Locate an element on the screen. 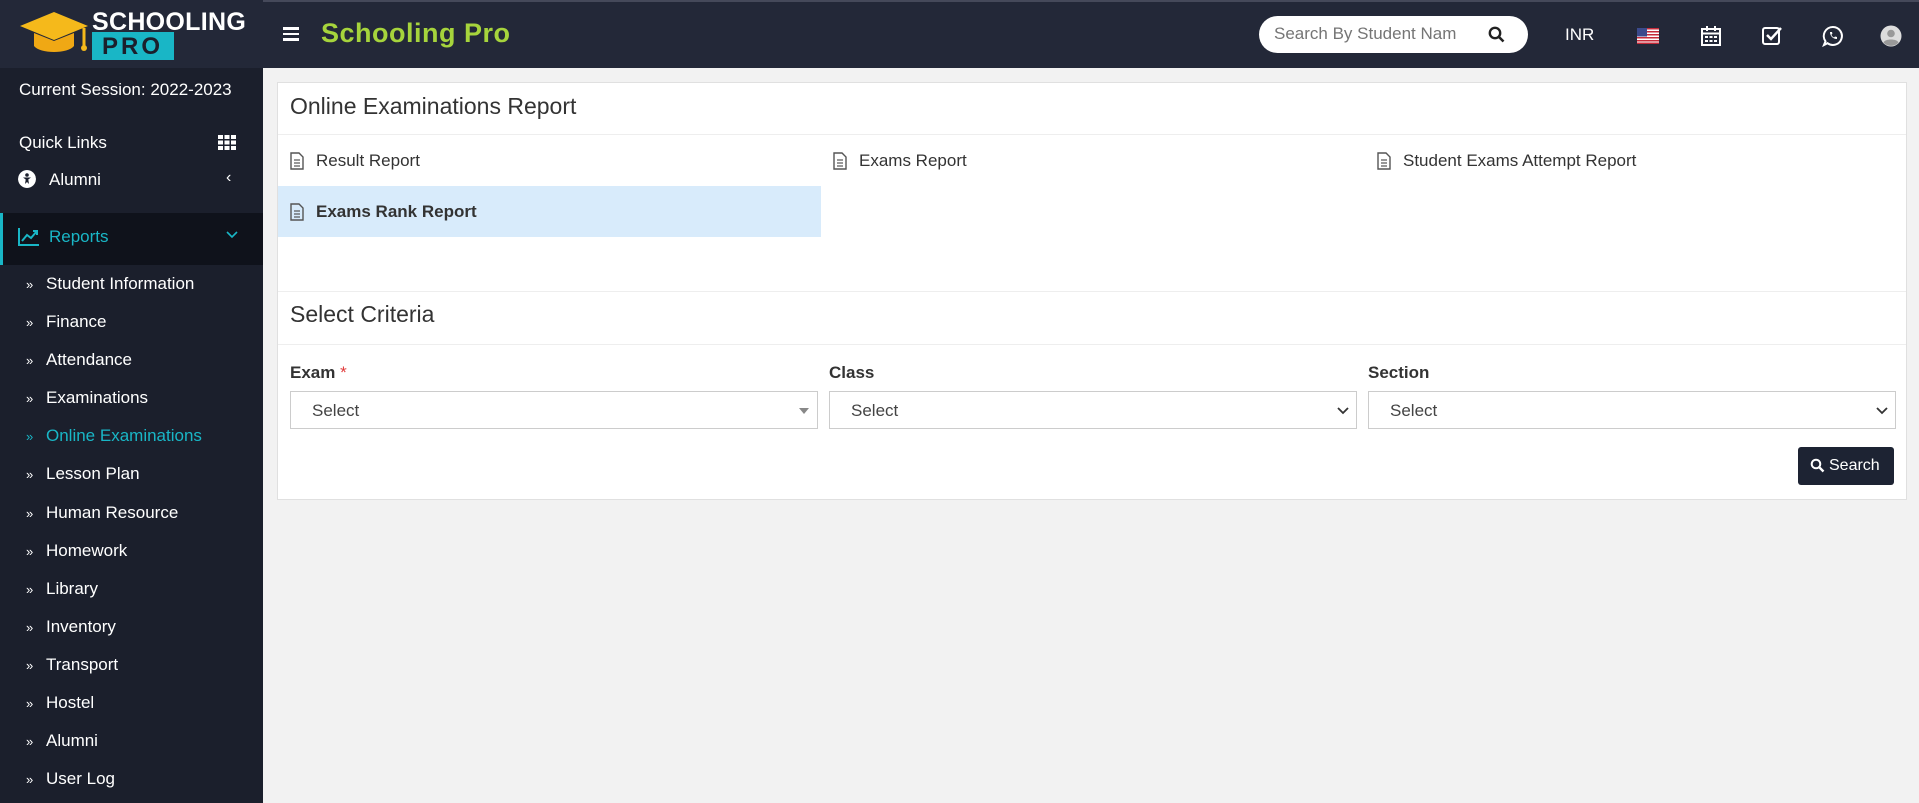  user-avatar-icon is located at coordinates (1891, 36).